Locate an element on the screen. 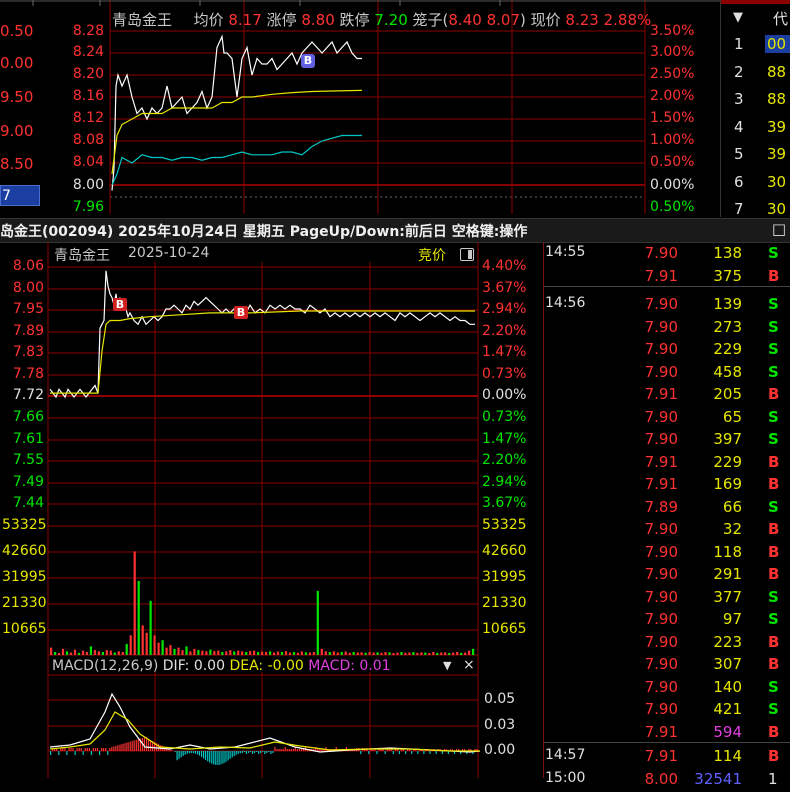 This screenshot has width=790, height=792. macd-dropdown-icon: ▼ is located at coordinates (447, 665).